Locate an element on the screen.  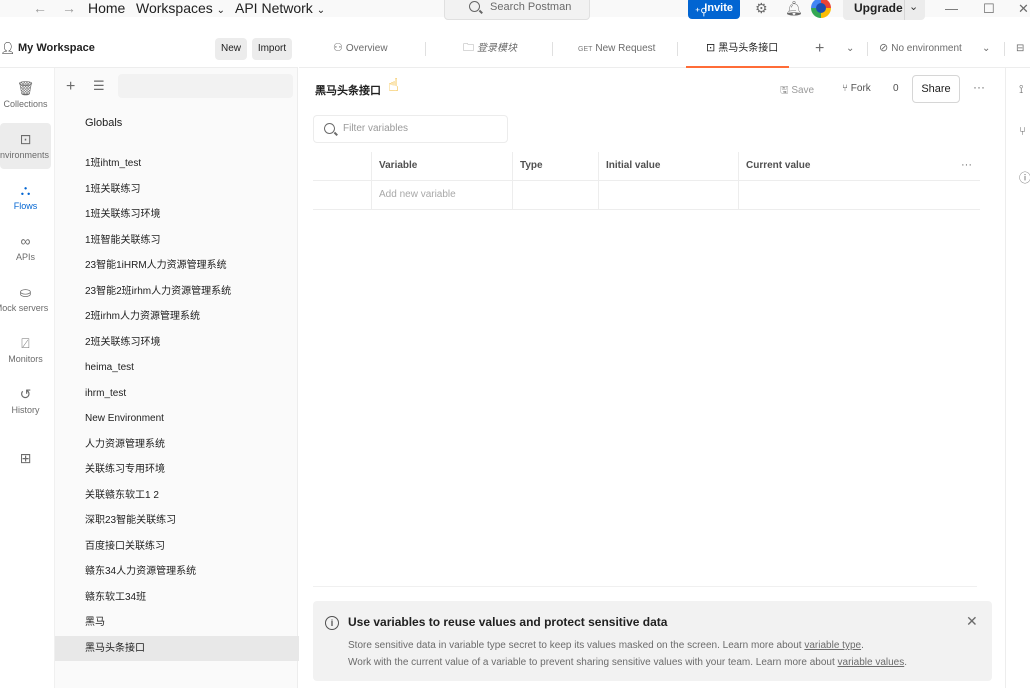
add-environment-icon: + is located at coordinates (70, 87).